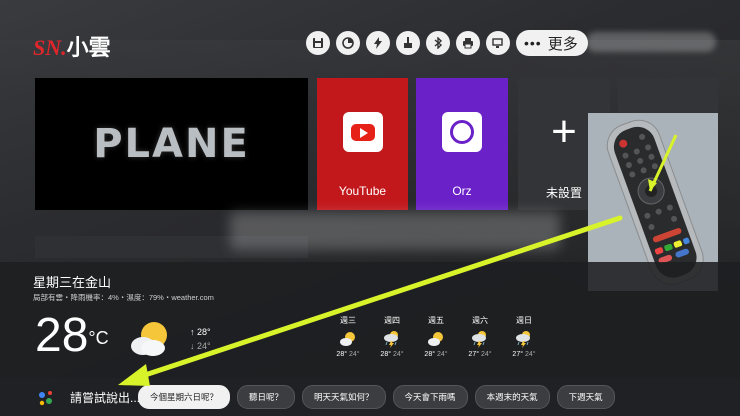  I want to click on low-temp: ↓ 24°, so click(200, 346).